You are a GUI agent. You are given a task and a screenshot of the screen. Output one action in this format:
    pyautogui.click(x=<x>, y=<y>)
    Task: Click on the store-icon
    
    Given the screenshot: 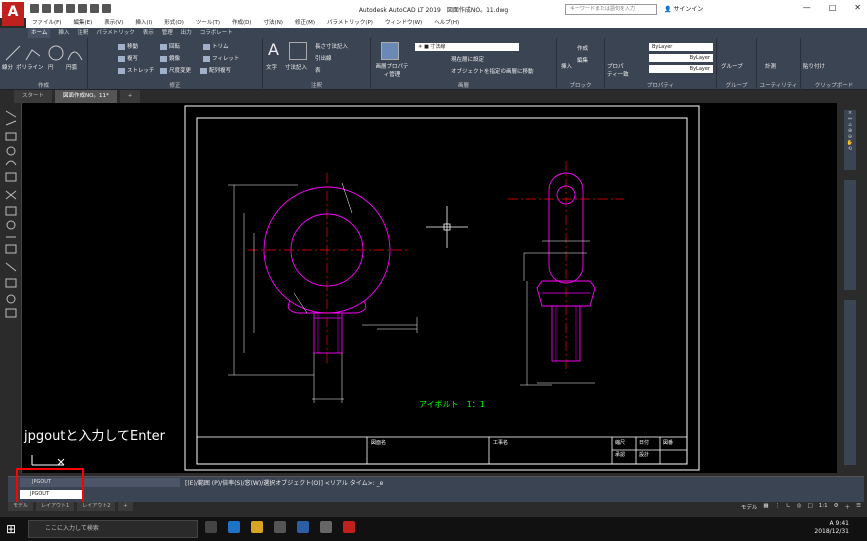 What is the action you would take?
    pyautogui.click(x=280, y=527)
    